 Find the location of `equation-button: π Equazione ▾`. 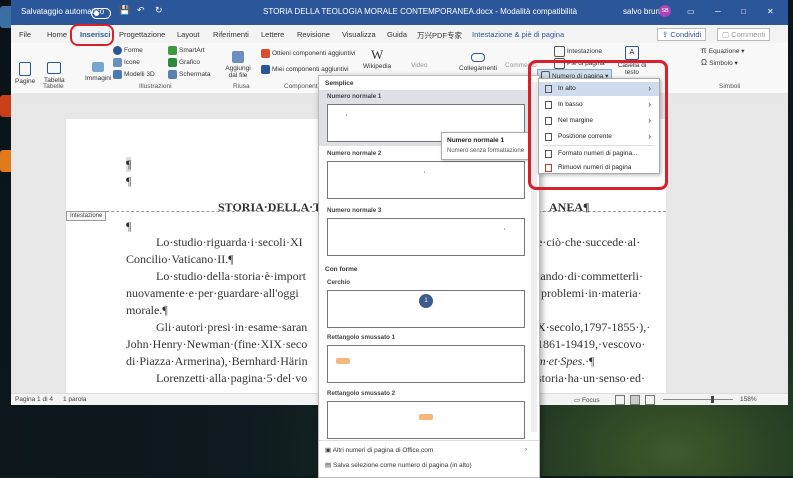

equation-button: π Equazione ▾ is located at coordinates (723, 50).